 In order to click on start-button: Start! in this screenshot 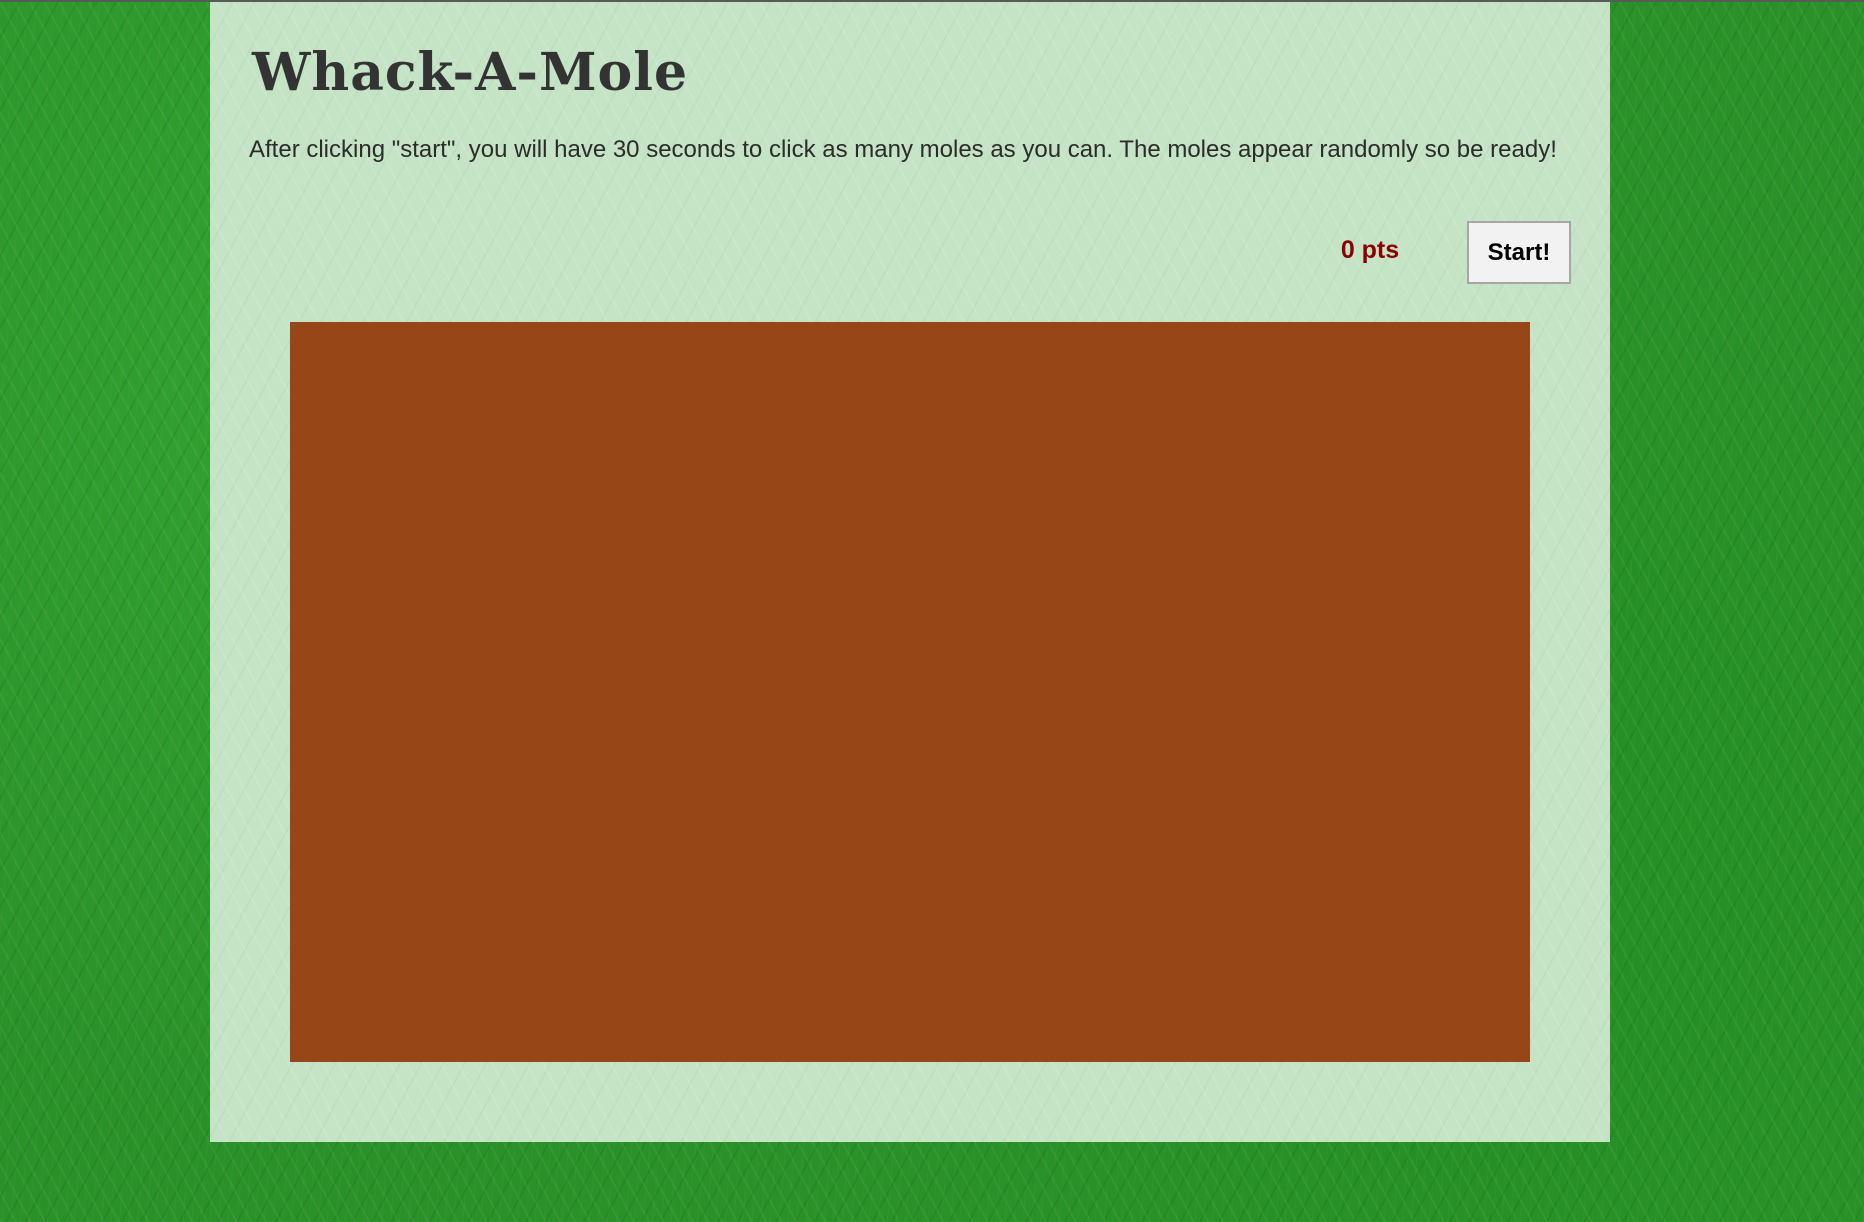, I will do `click(1519, 252)`.